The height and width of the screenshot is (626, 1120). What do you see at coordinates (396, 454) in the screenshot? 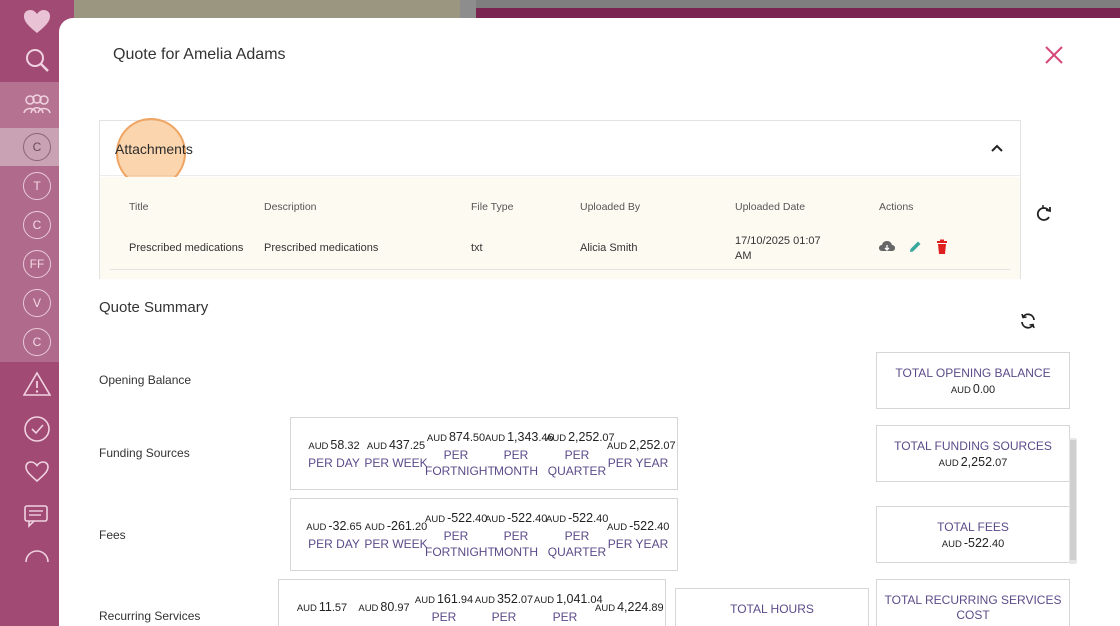
I see `funding-per-week: AUD 437.25 PER WEEK` at bounding box center [396, 454].